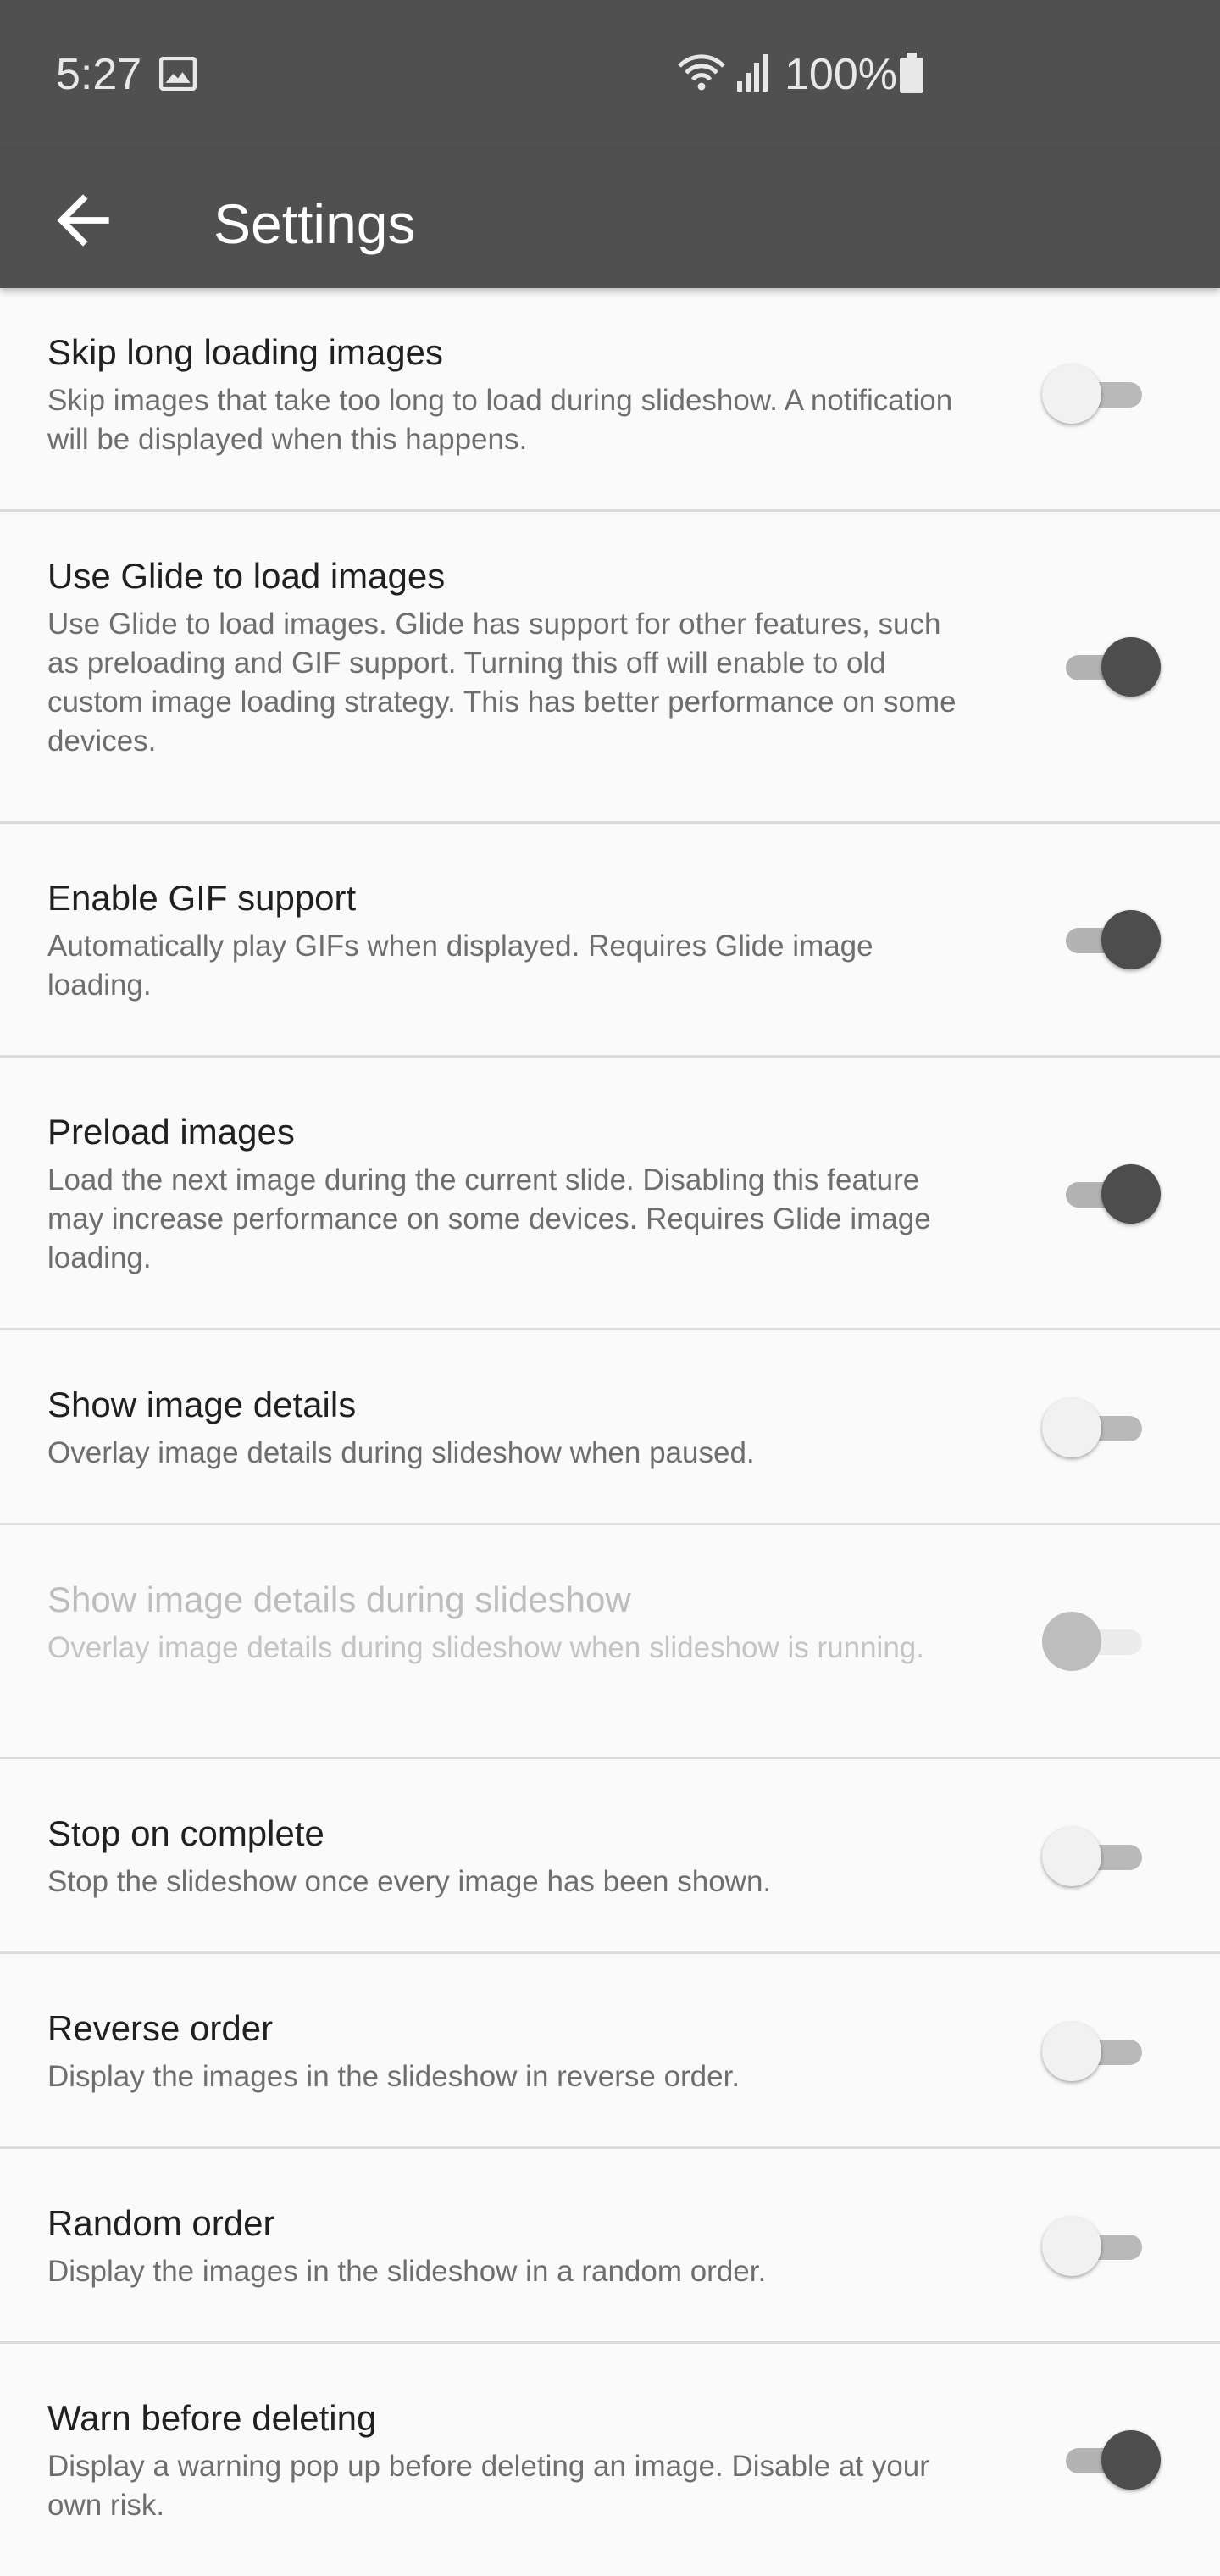 The width and height of the screenshot is (1220, 2576). I want to click on setting-title: Reverse order, so click(160, 2028).